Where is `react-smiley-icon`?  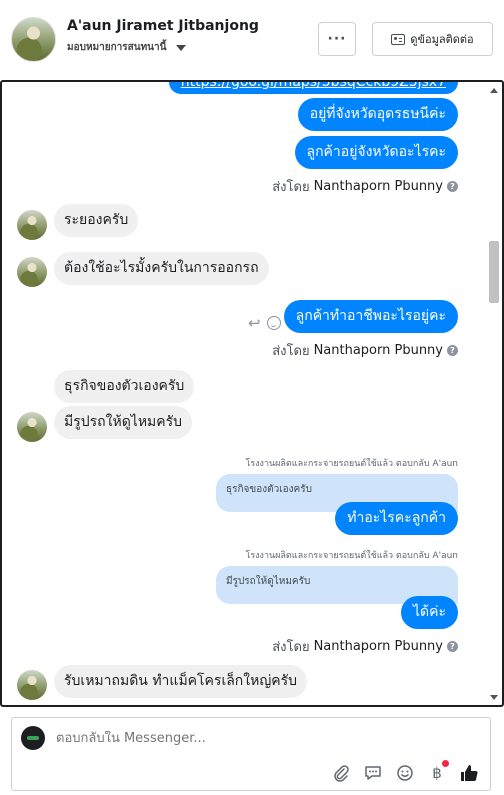 react-smiley-icon is located at coordinates (273, 323).